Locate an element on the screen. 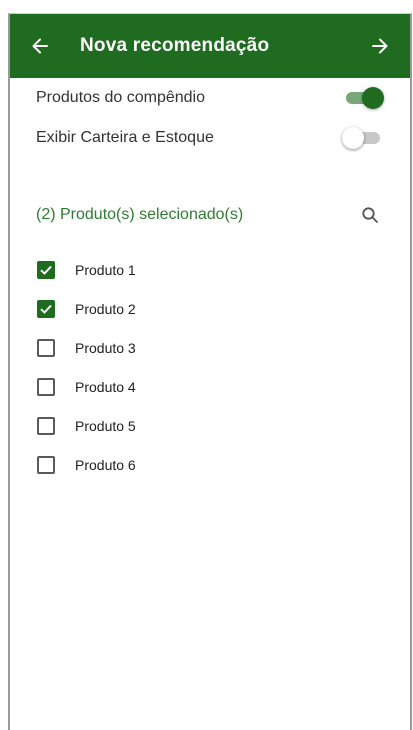 The width and height of the screenshot is (413, 730). list-item: Produto 1 is located at coordinates (223, 269).